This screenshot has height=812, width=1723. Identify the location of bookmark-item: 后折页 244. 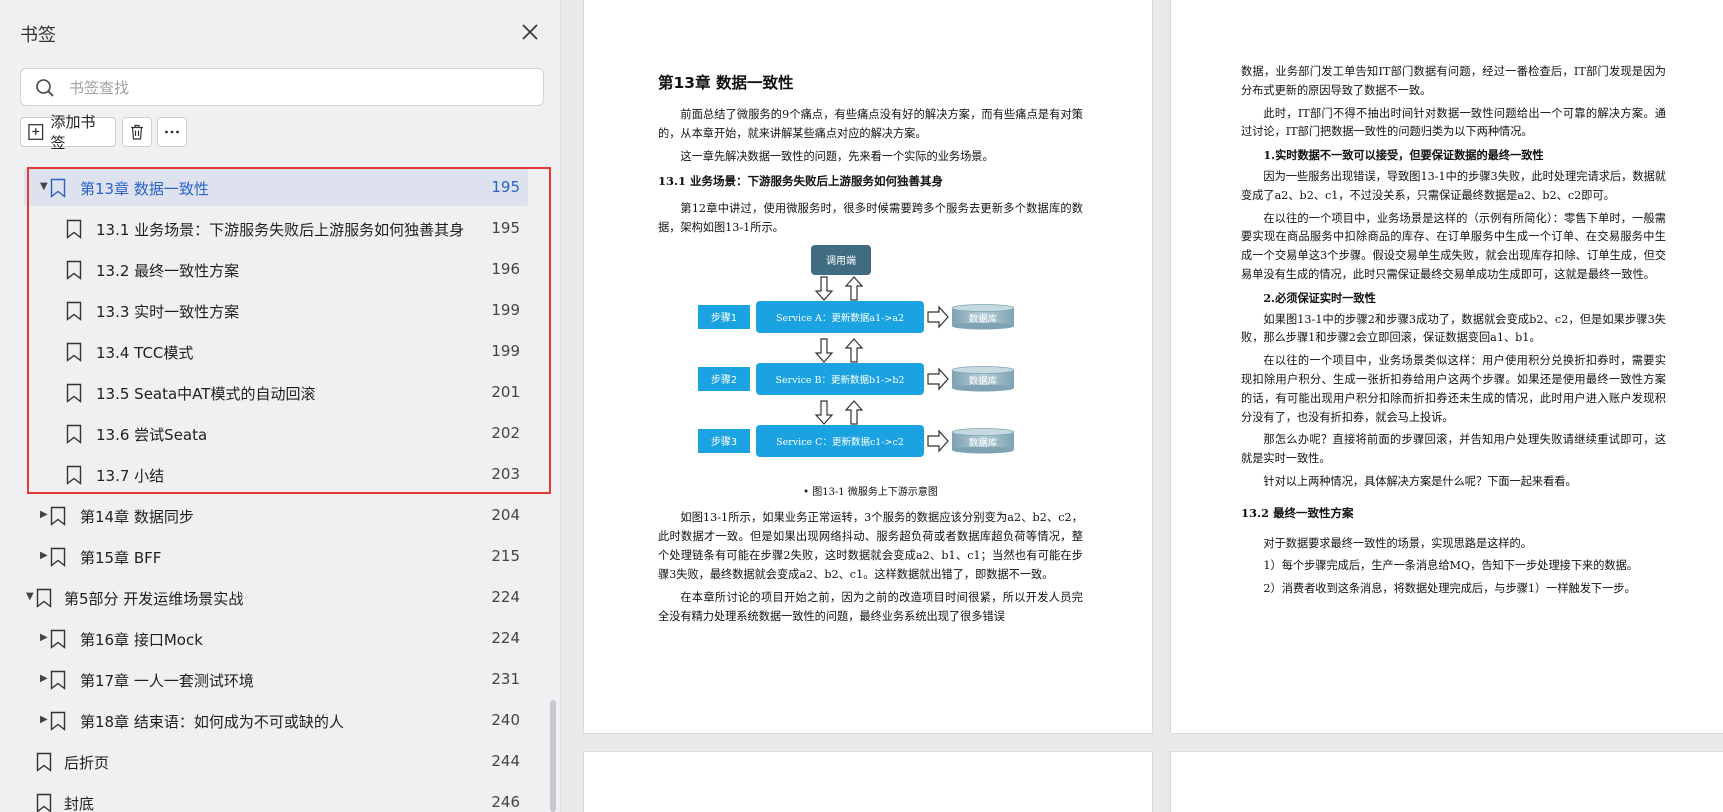
(274, 762).